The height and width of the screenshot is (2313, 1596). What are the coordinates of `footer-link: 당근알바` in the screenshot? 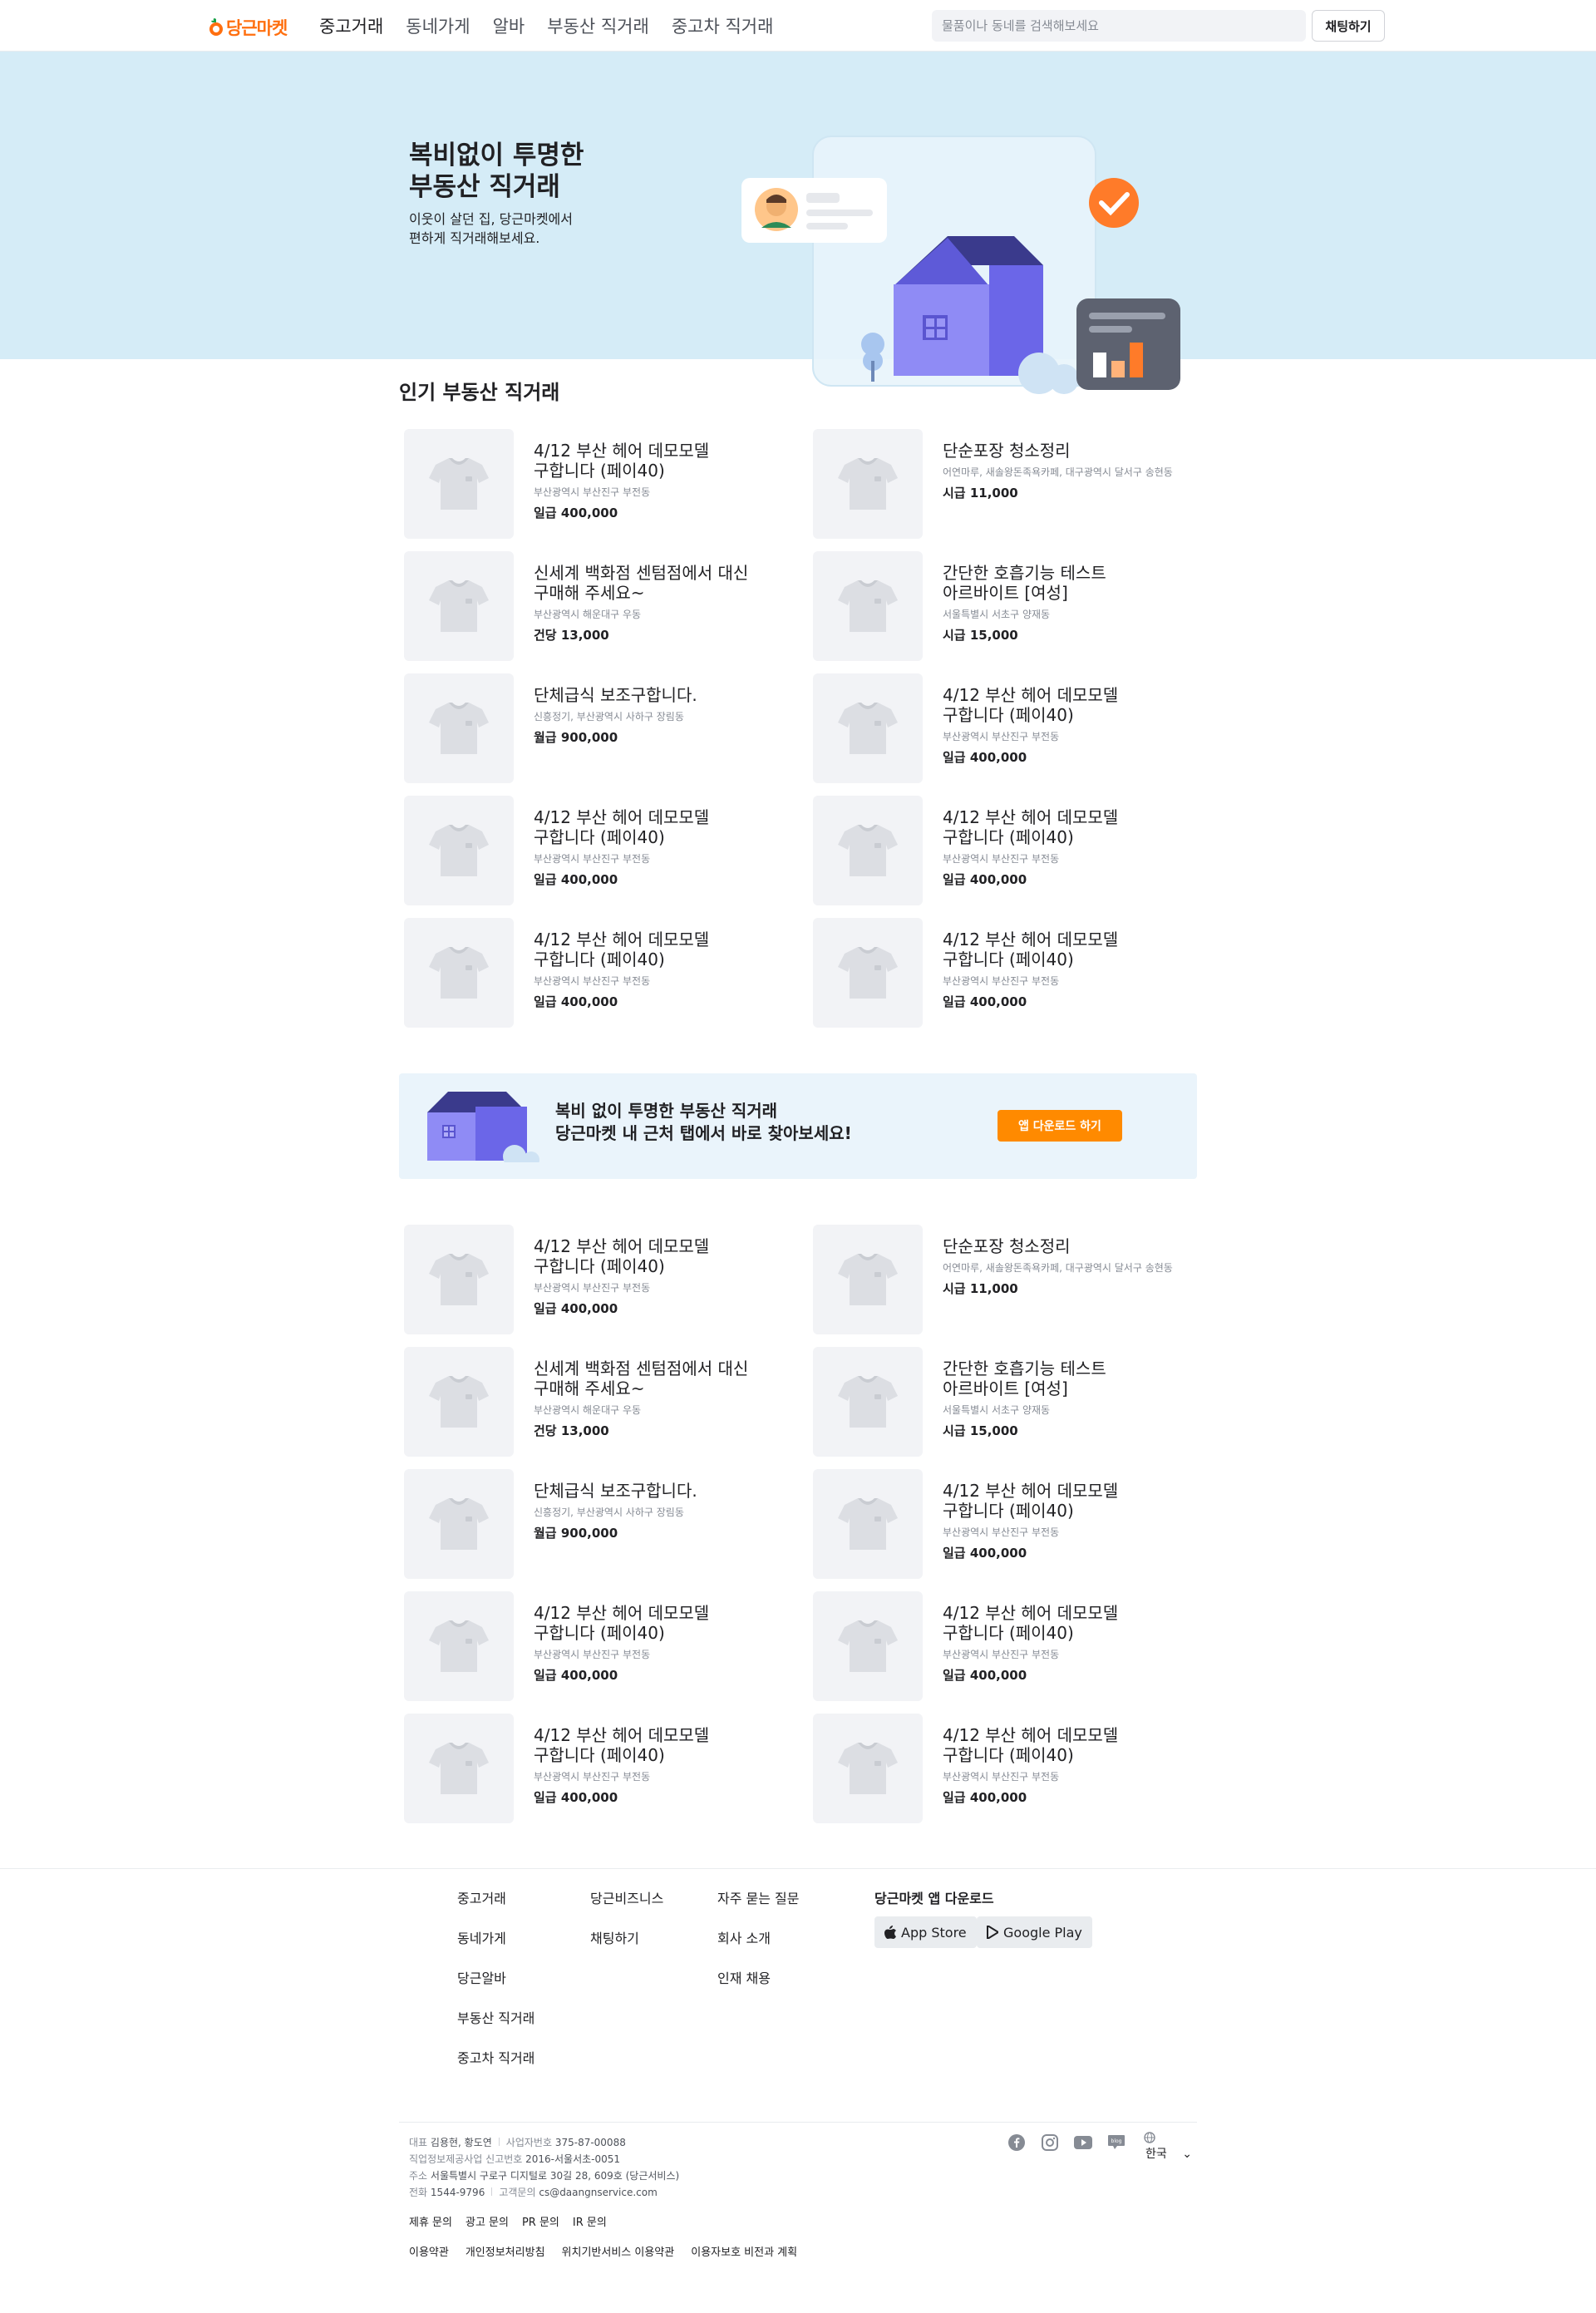 It's located at (495, 1987).